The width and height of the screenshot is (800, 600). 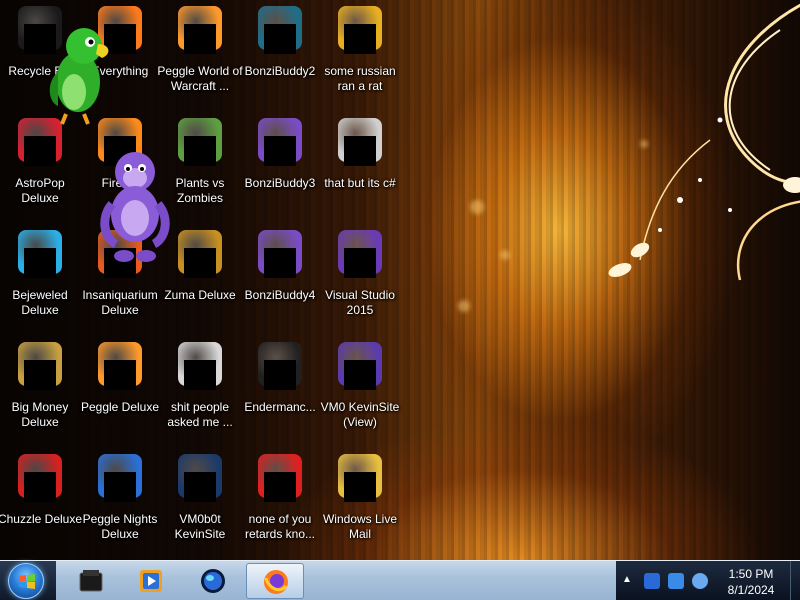 I want to click on desktop-icon-label: Peggle Nights Deluxe, so click(x=120, y=526).